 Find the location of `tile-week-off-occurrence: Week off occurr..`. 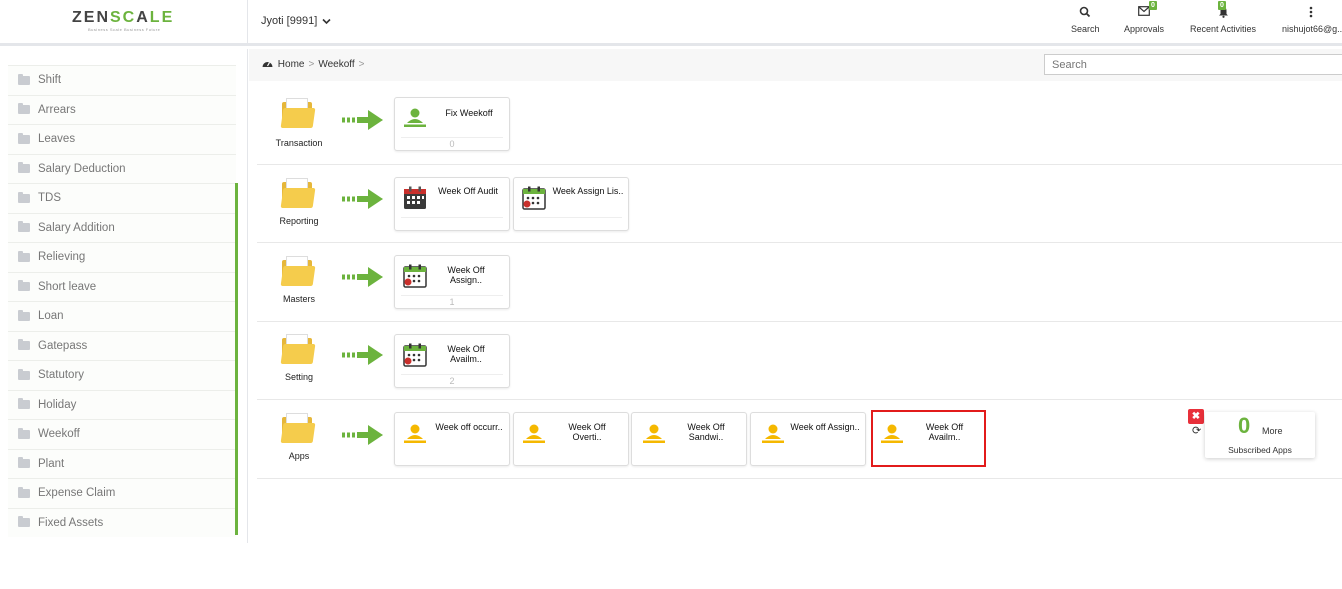

tile-week-off-occurrence: Week off occurr.. is located at coordinates (452, 439).